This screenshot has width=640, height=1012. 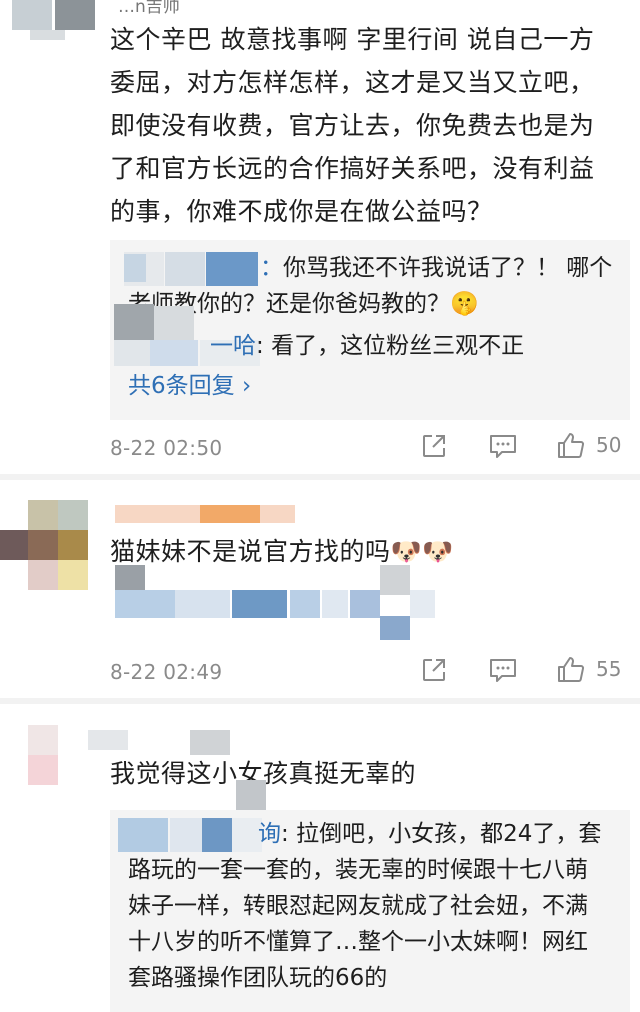 I want to click on reply-line: 十八岁的听不懂算了…整个一小太妹啊！网红, so click(x=358, y=942).